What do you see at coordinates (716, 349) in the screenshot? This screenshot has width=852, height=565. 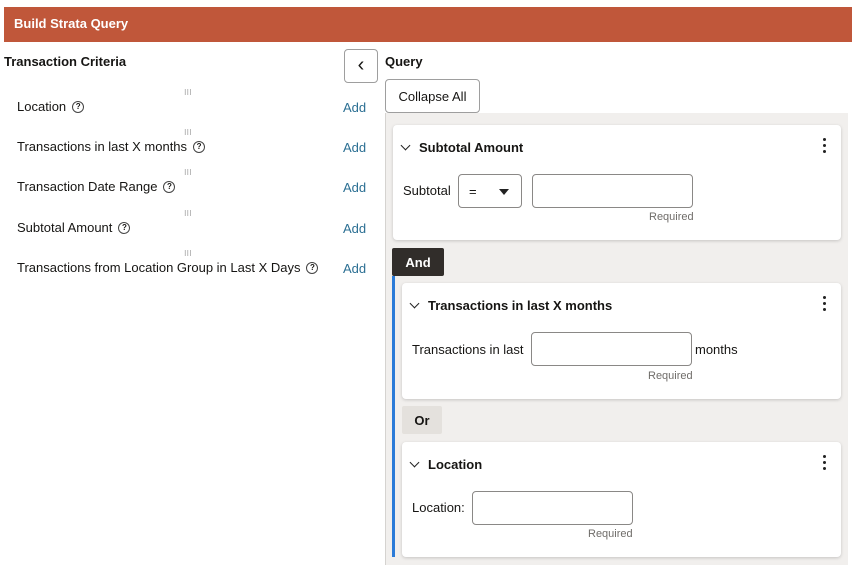 I see `months-suffix: months` at bounding box center [716, 349].